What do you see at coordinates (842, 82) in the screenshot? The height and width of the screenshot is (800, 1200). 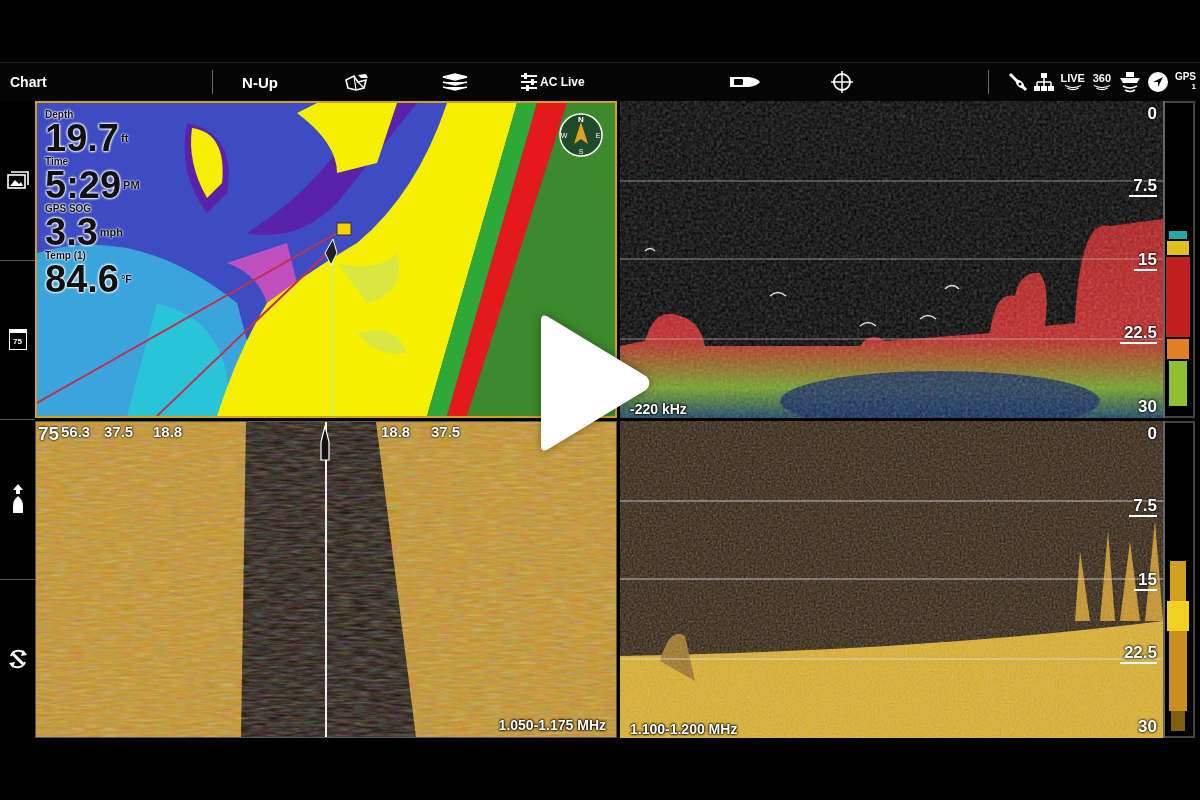 I see `crosshair-icon` at bounding box center [842, 82].